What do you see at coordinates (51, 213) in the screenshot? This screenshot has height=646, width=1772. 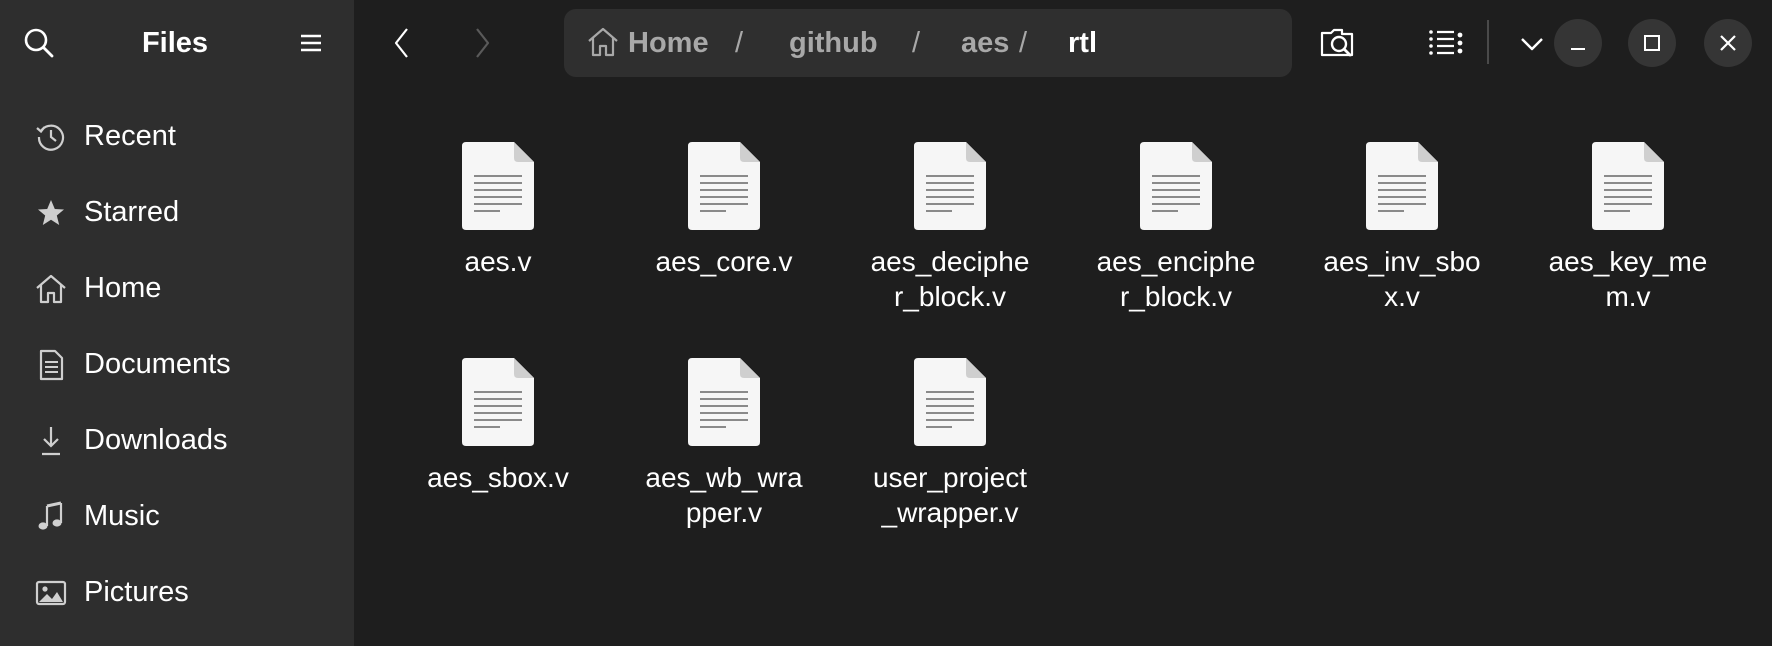 I see `star-icon` at bounding box center [51, 213].